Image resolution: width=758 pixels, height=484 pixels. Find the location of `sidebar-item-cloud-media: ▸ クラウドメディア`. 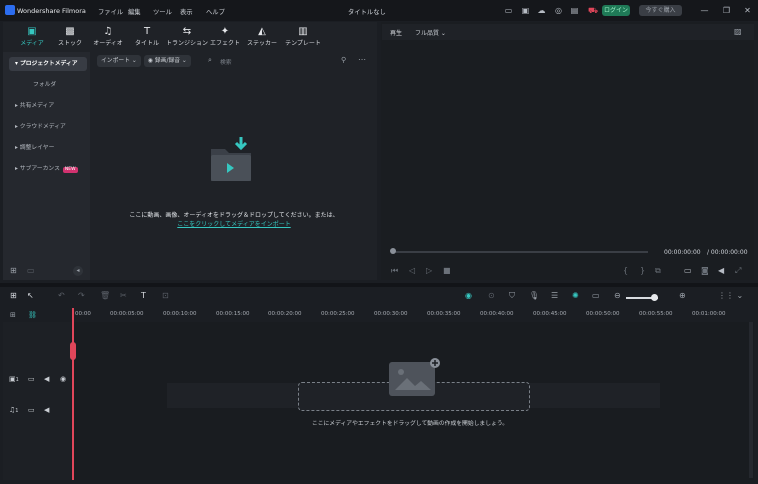

sidebar-item-cloud-media: ▸ クラウドメディア is located at coordinates (48, 127).